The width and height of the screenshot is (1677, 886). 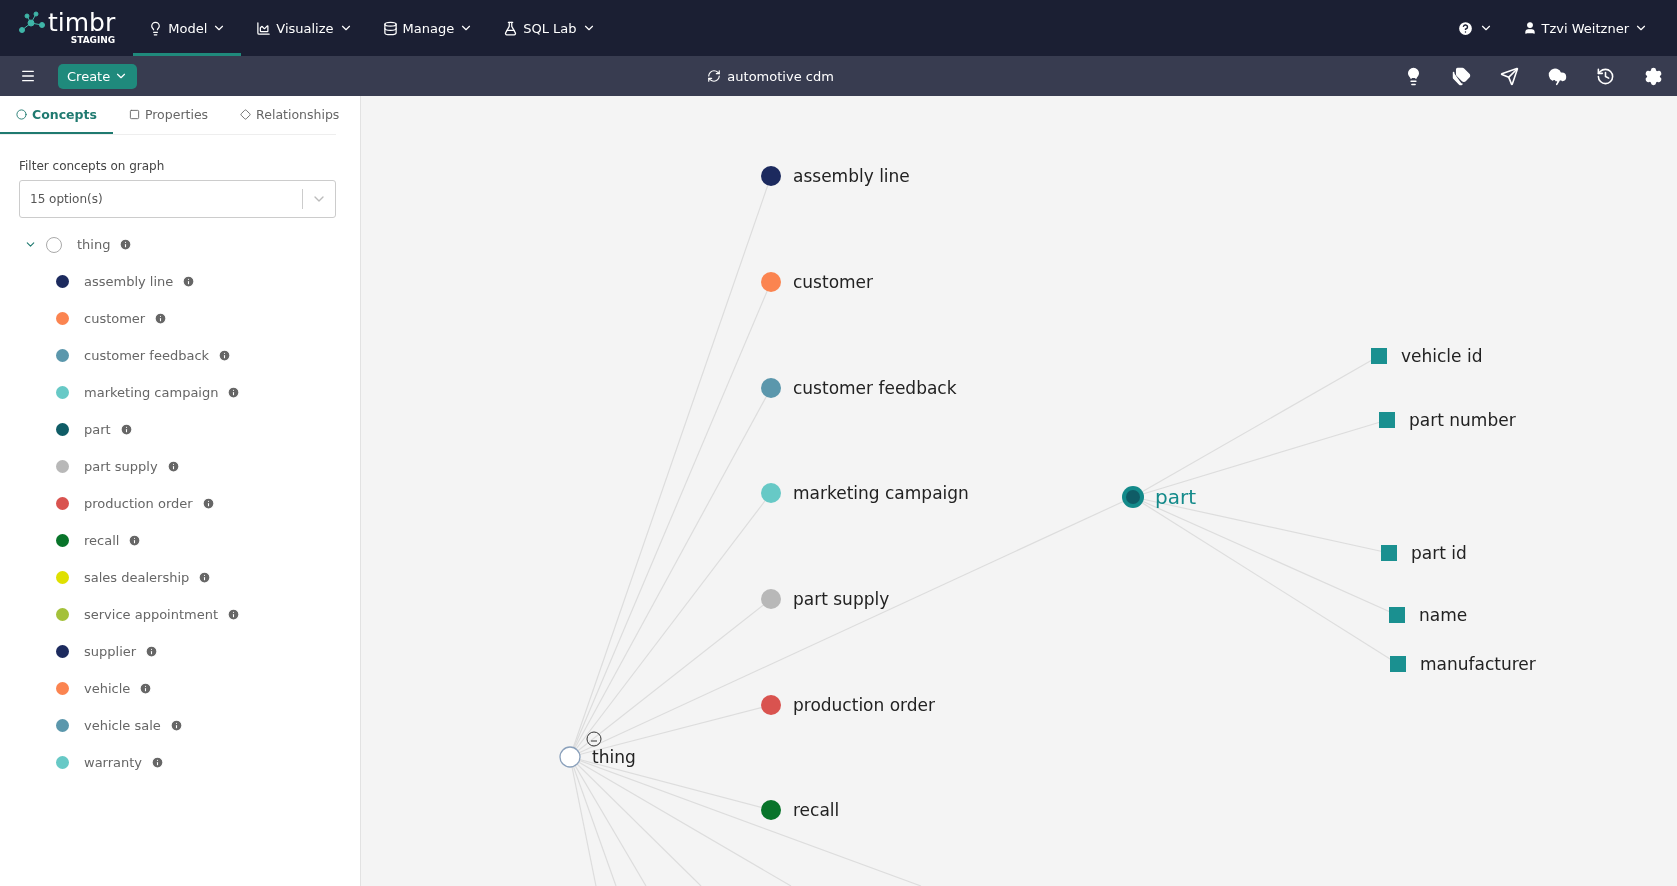 What do you see at coordinates (94, 244) in the screenshot?
I see `tree-item: thing` at bounding box center [94, 244].